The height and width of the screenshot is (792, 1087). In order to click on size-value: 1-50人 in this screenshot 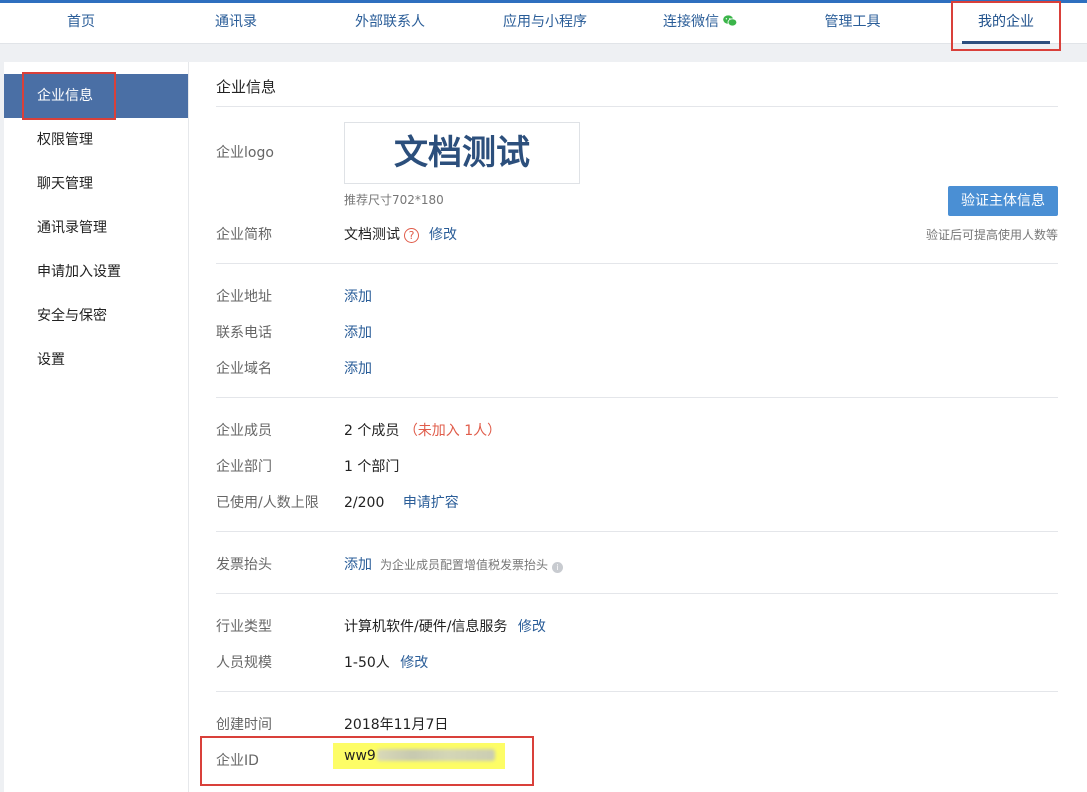, I will do `click(367, 663)`.